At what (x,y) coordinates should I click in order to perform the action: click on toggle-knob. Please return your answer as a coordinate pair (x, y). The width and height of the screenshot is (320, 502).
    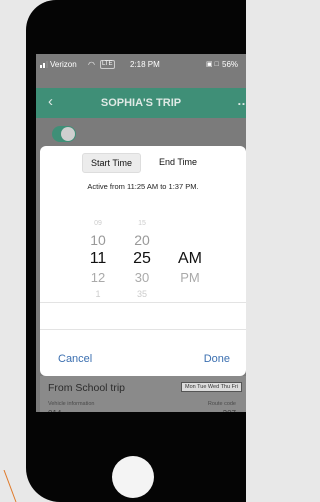
    Looking at the image, I should click on (68, 134).